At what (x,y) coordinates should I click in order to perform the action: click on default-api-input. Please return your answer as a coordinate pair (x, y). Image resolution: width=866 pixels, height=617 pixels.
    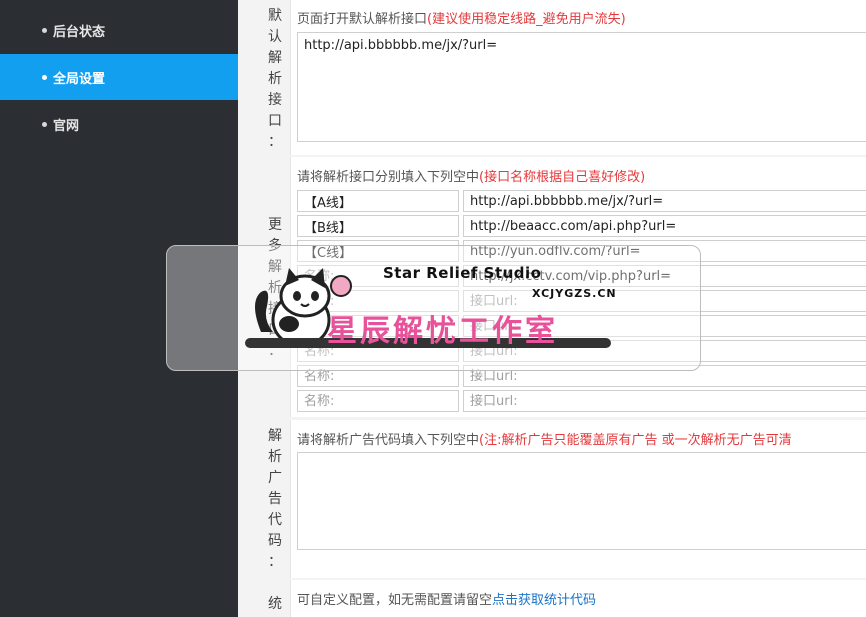
    Looking at the image, I should click on (581, 87).